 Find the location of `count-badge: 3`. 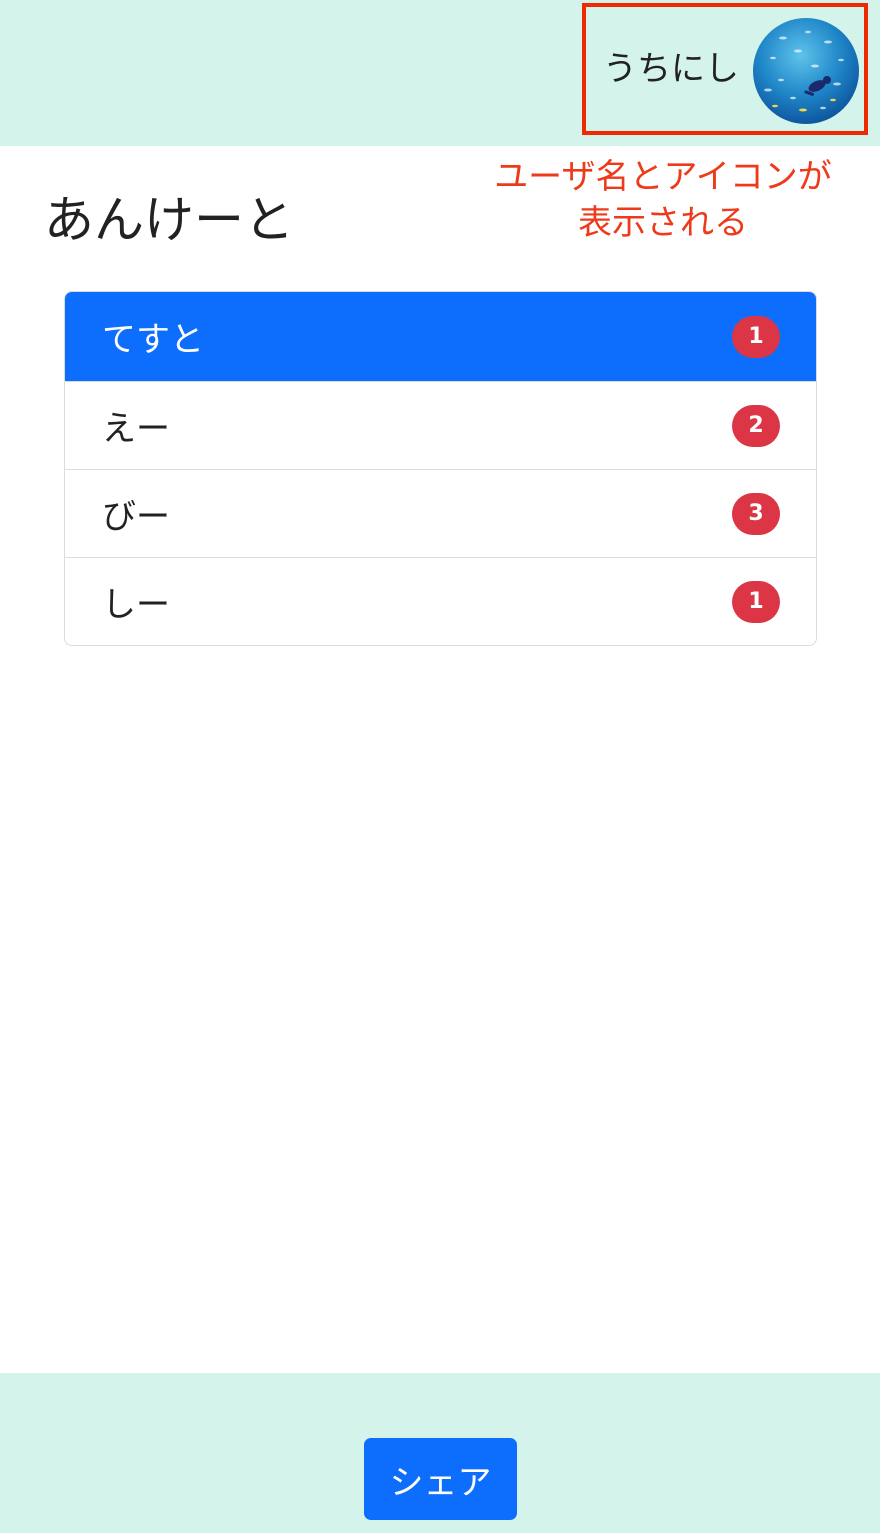

count-badge: 3 is located at coordinates (756, 513).